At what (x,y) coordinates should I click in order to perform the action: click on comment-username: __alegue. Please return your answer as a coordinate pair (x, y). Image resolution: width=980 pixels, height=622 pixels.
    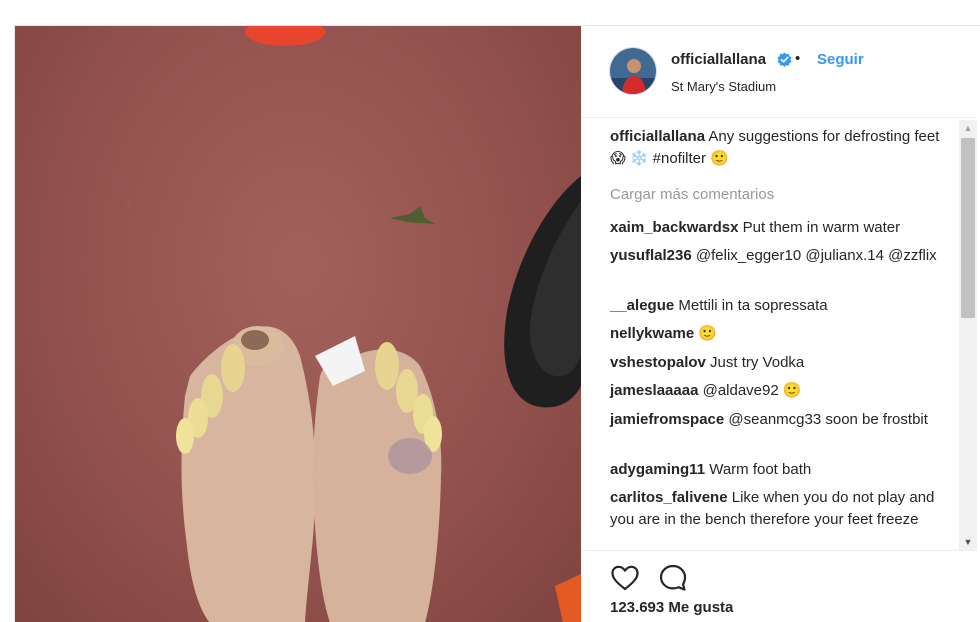
    Looking at the image, I should click on (642, 305).